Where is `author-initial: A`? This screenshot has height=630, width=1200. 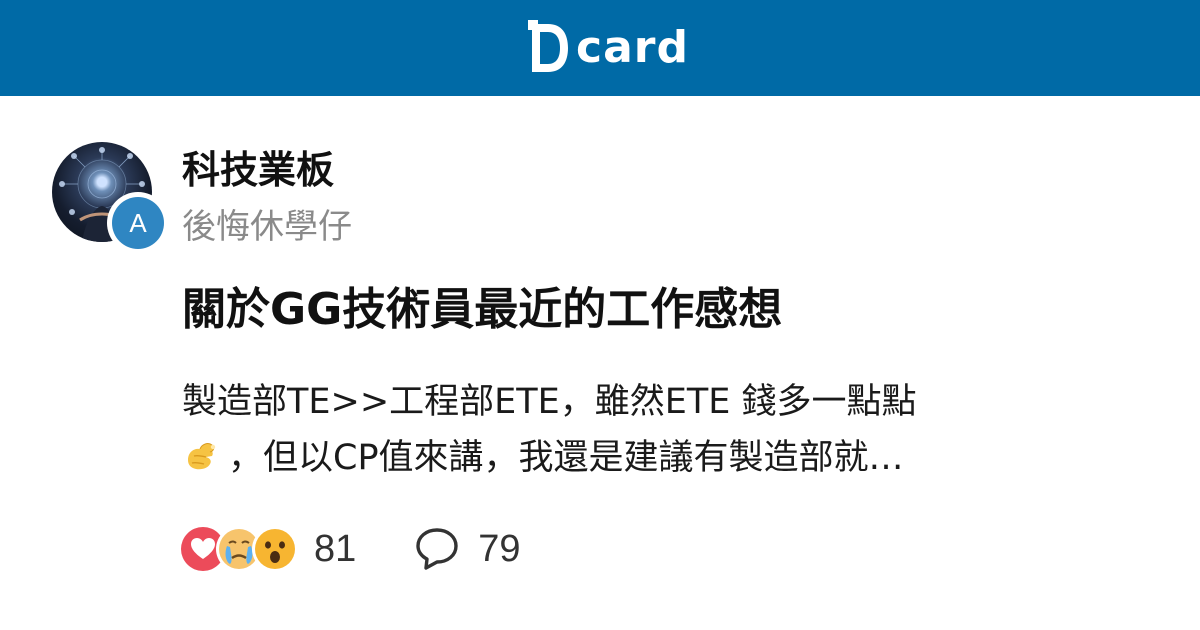
author-initial: A is located at coordinates (138, 223).